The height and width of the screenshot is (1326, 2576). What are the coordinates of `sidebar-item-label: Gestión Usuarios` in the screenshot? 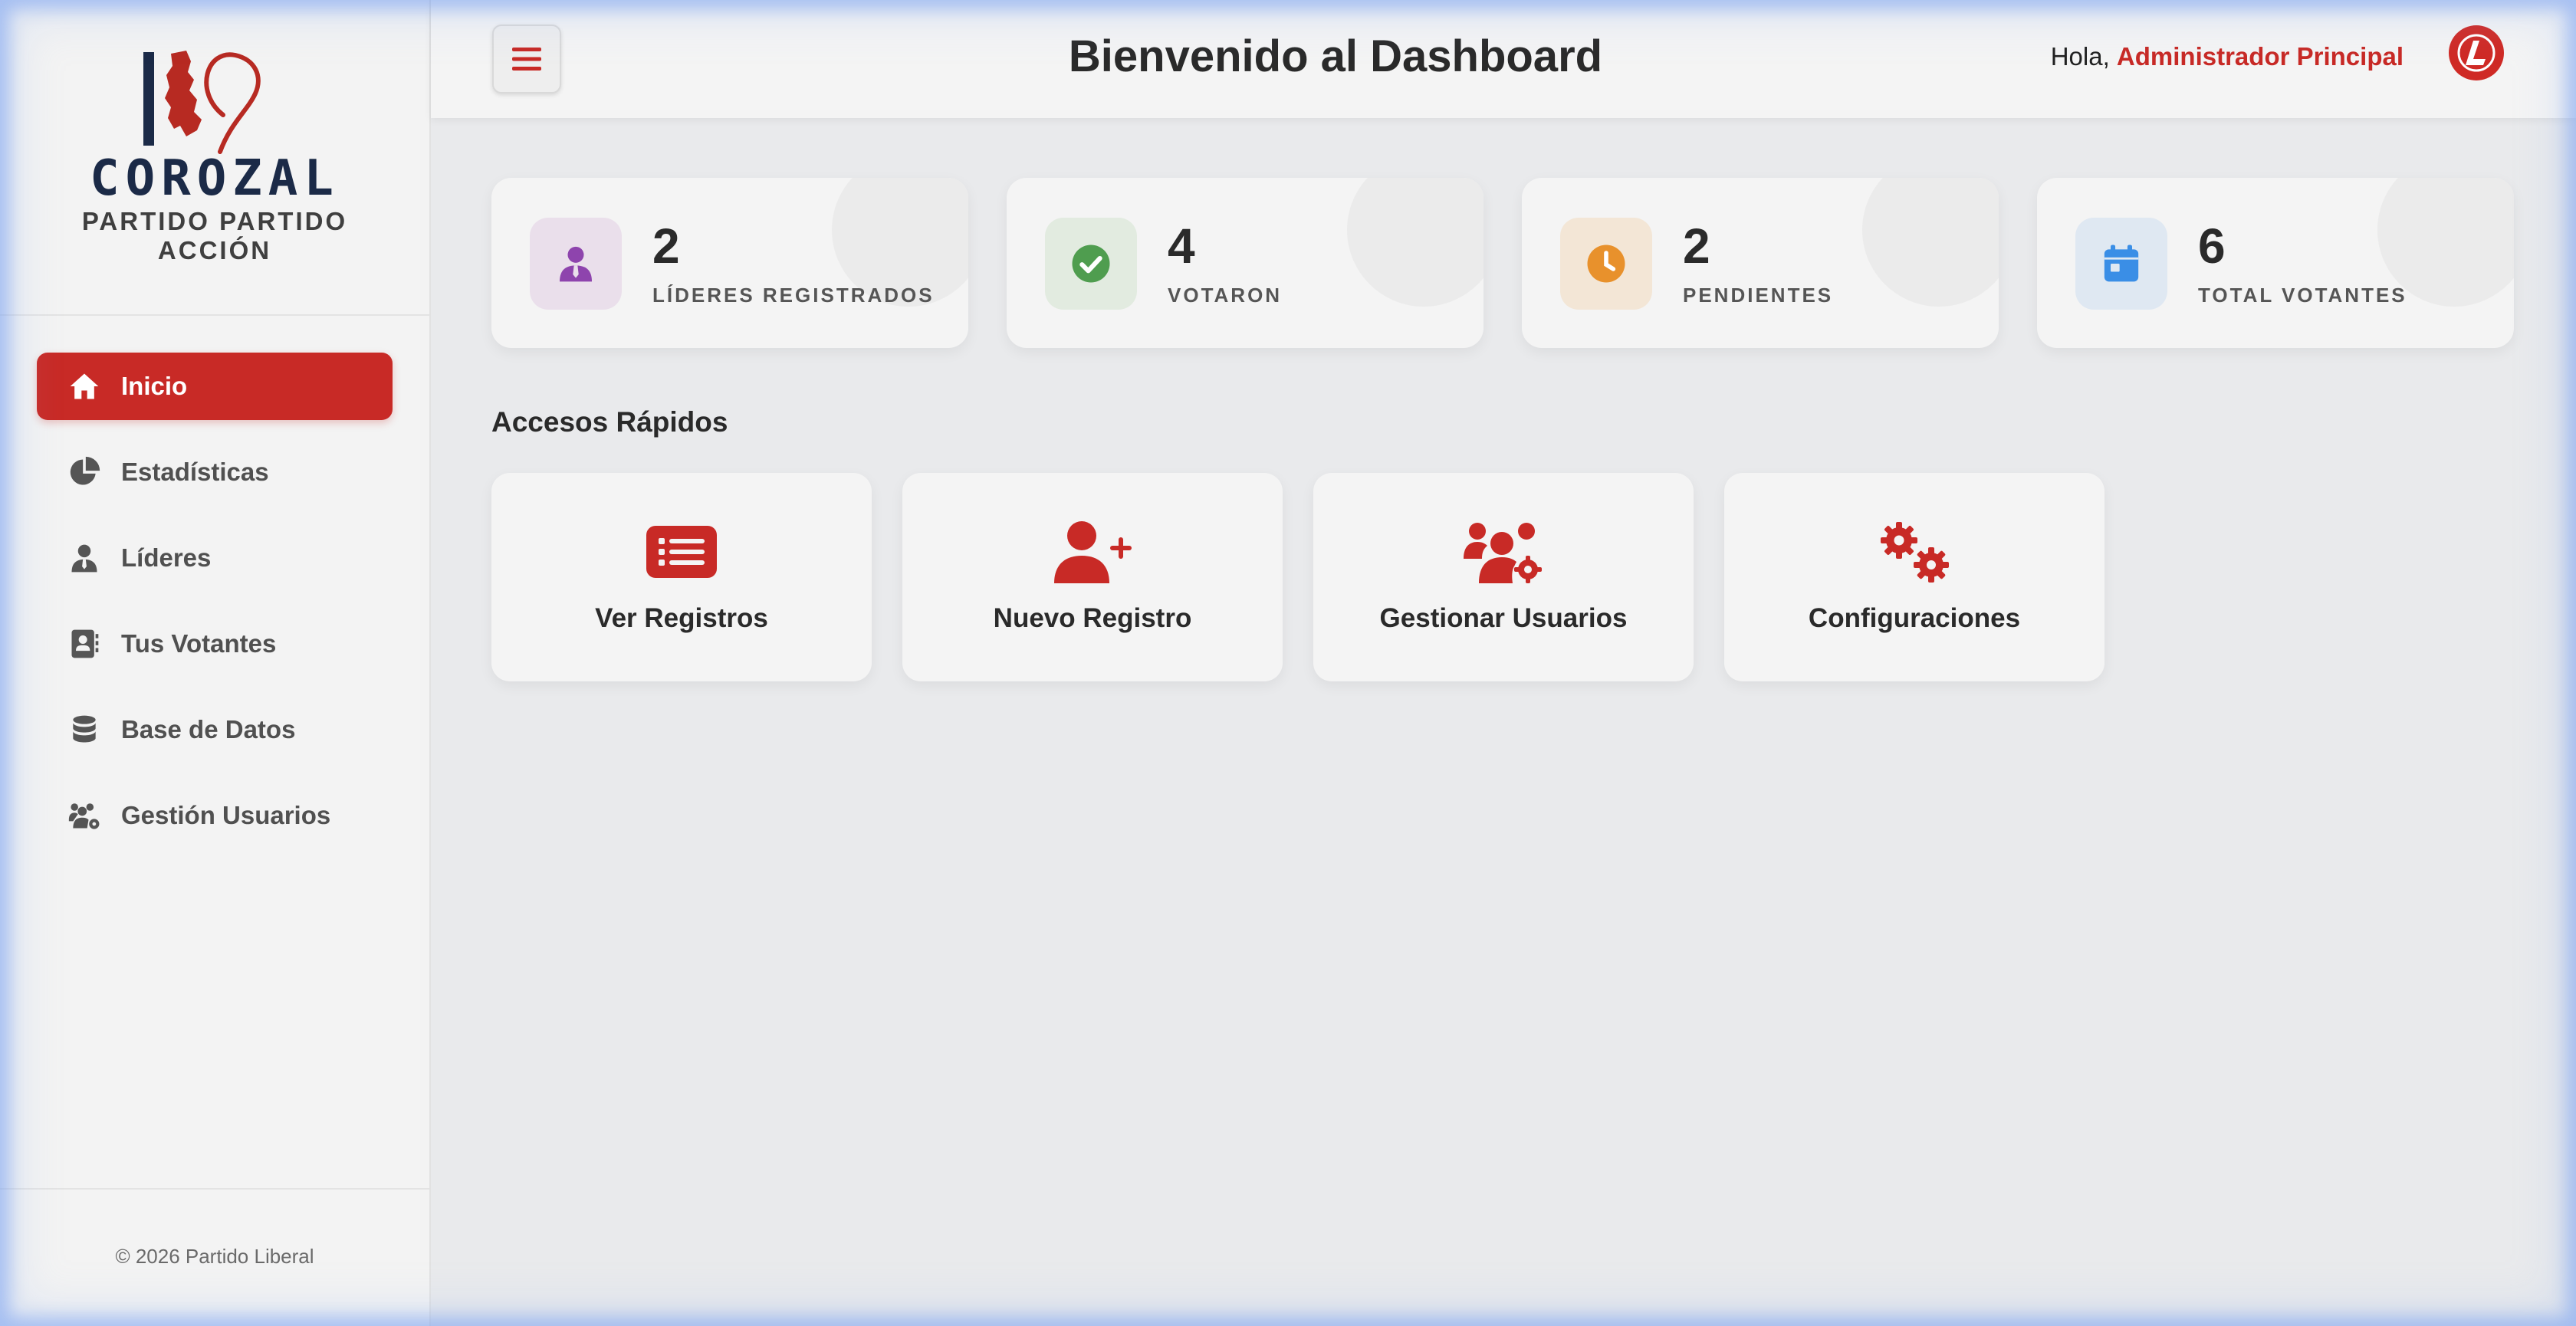 It's located at (226, 815).